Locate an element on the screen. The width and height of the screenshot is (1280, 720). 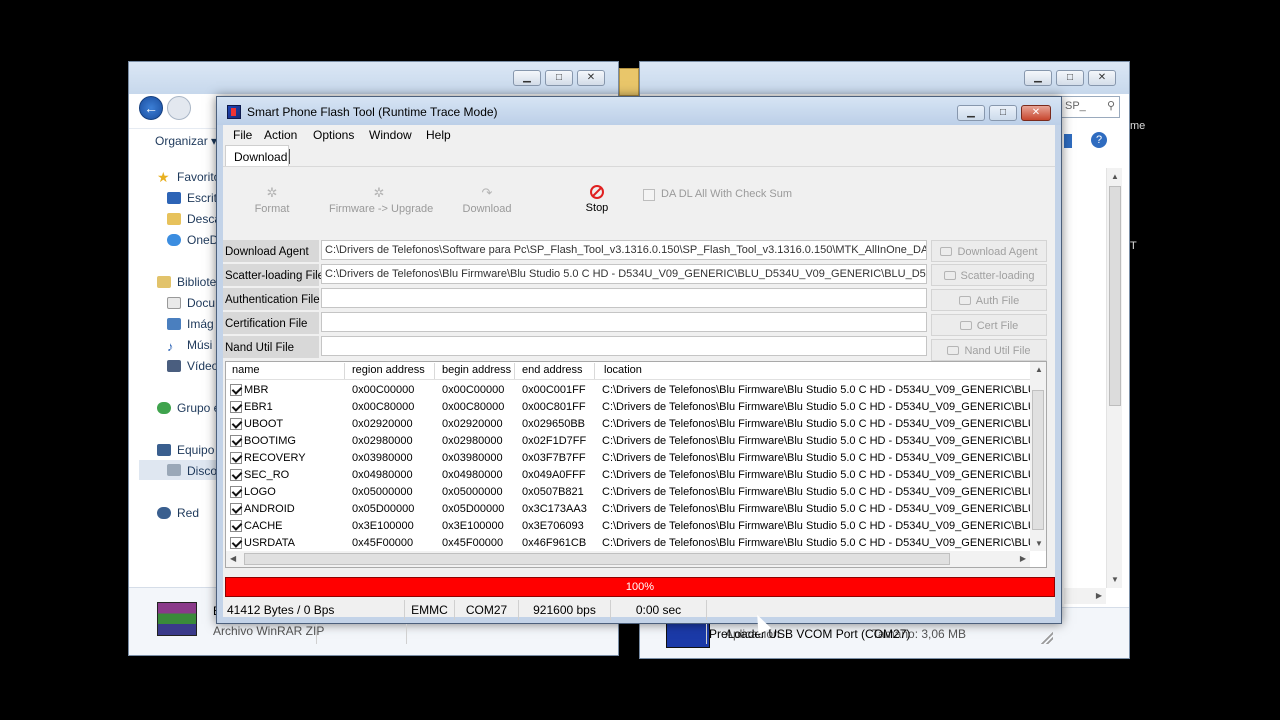
horizontal-scrollbar: ▶ is located at coordinates (1085, 596).